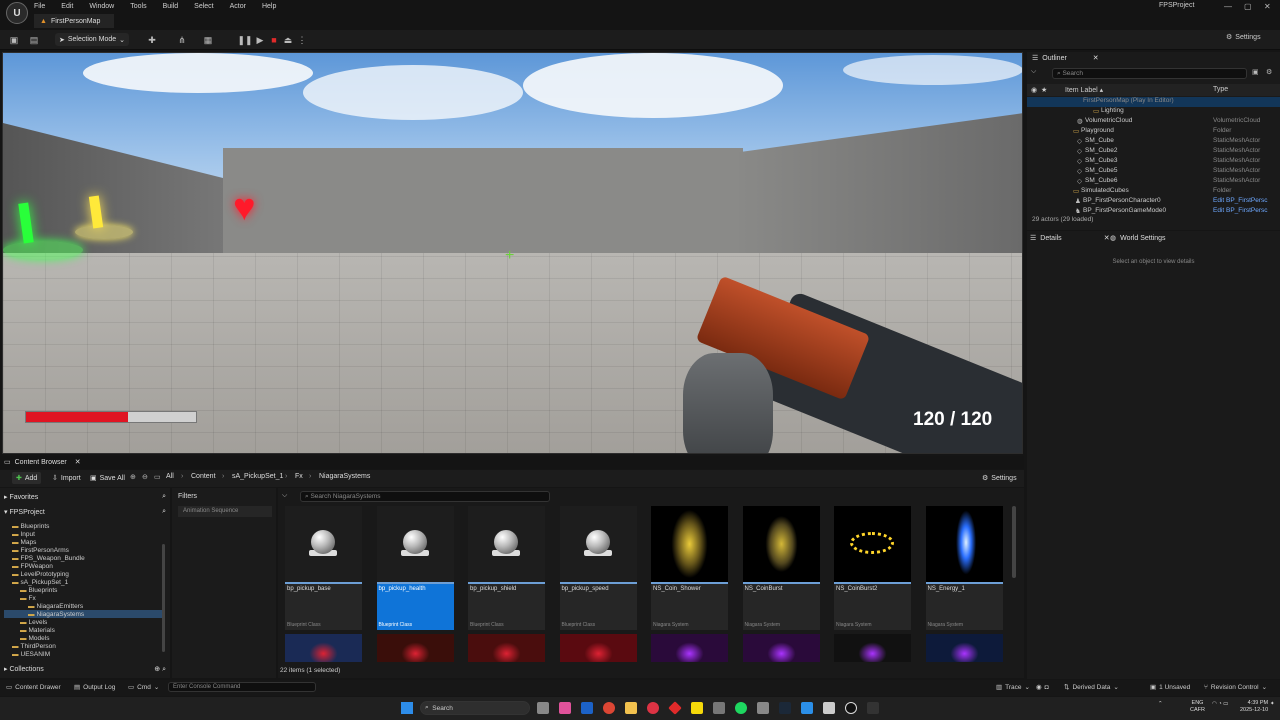  I want to click on maximize-button: ▢, so click(1248, 6).